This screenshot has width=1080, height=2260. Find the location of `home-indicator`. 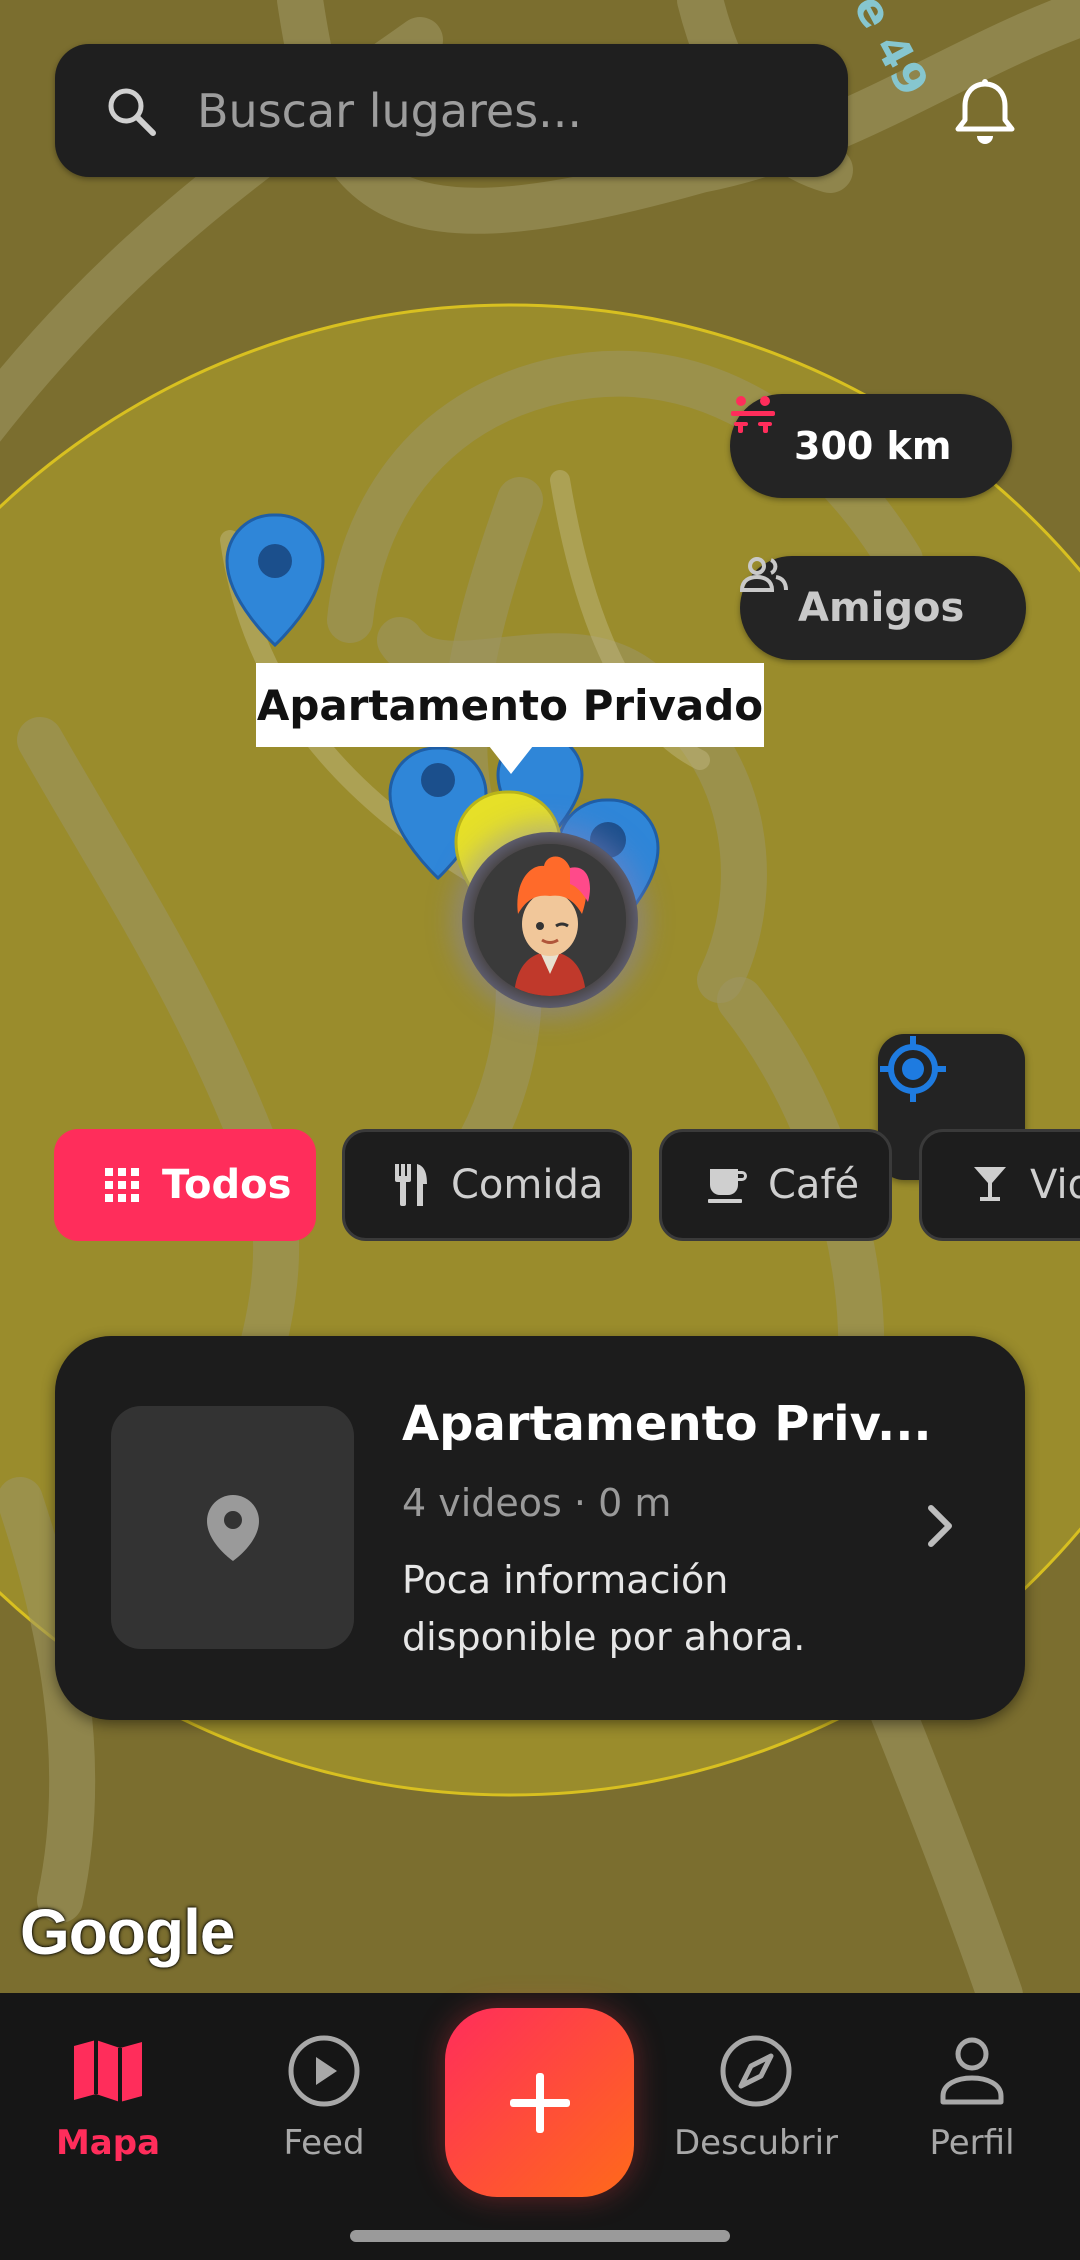

home-indicator is located at coordinates (540, 2236).